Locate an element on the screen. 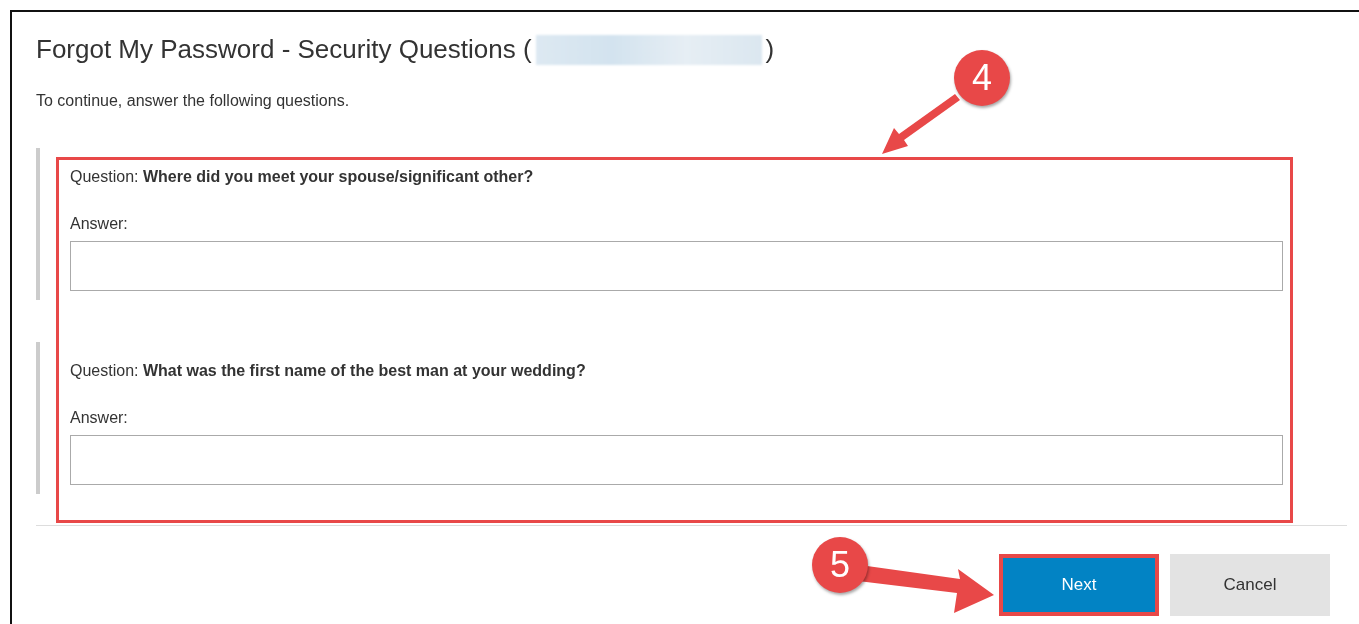 The width and height of the screenshot is (1359, 624). arrow-icon is located at coordinates (928, 590).